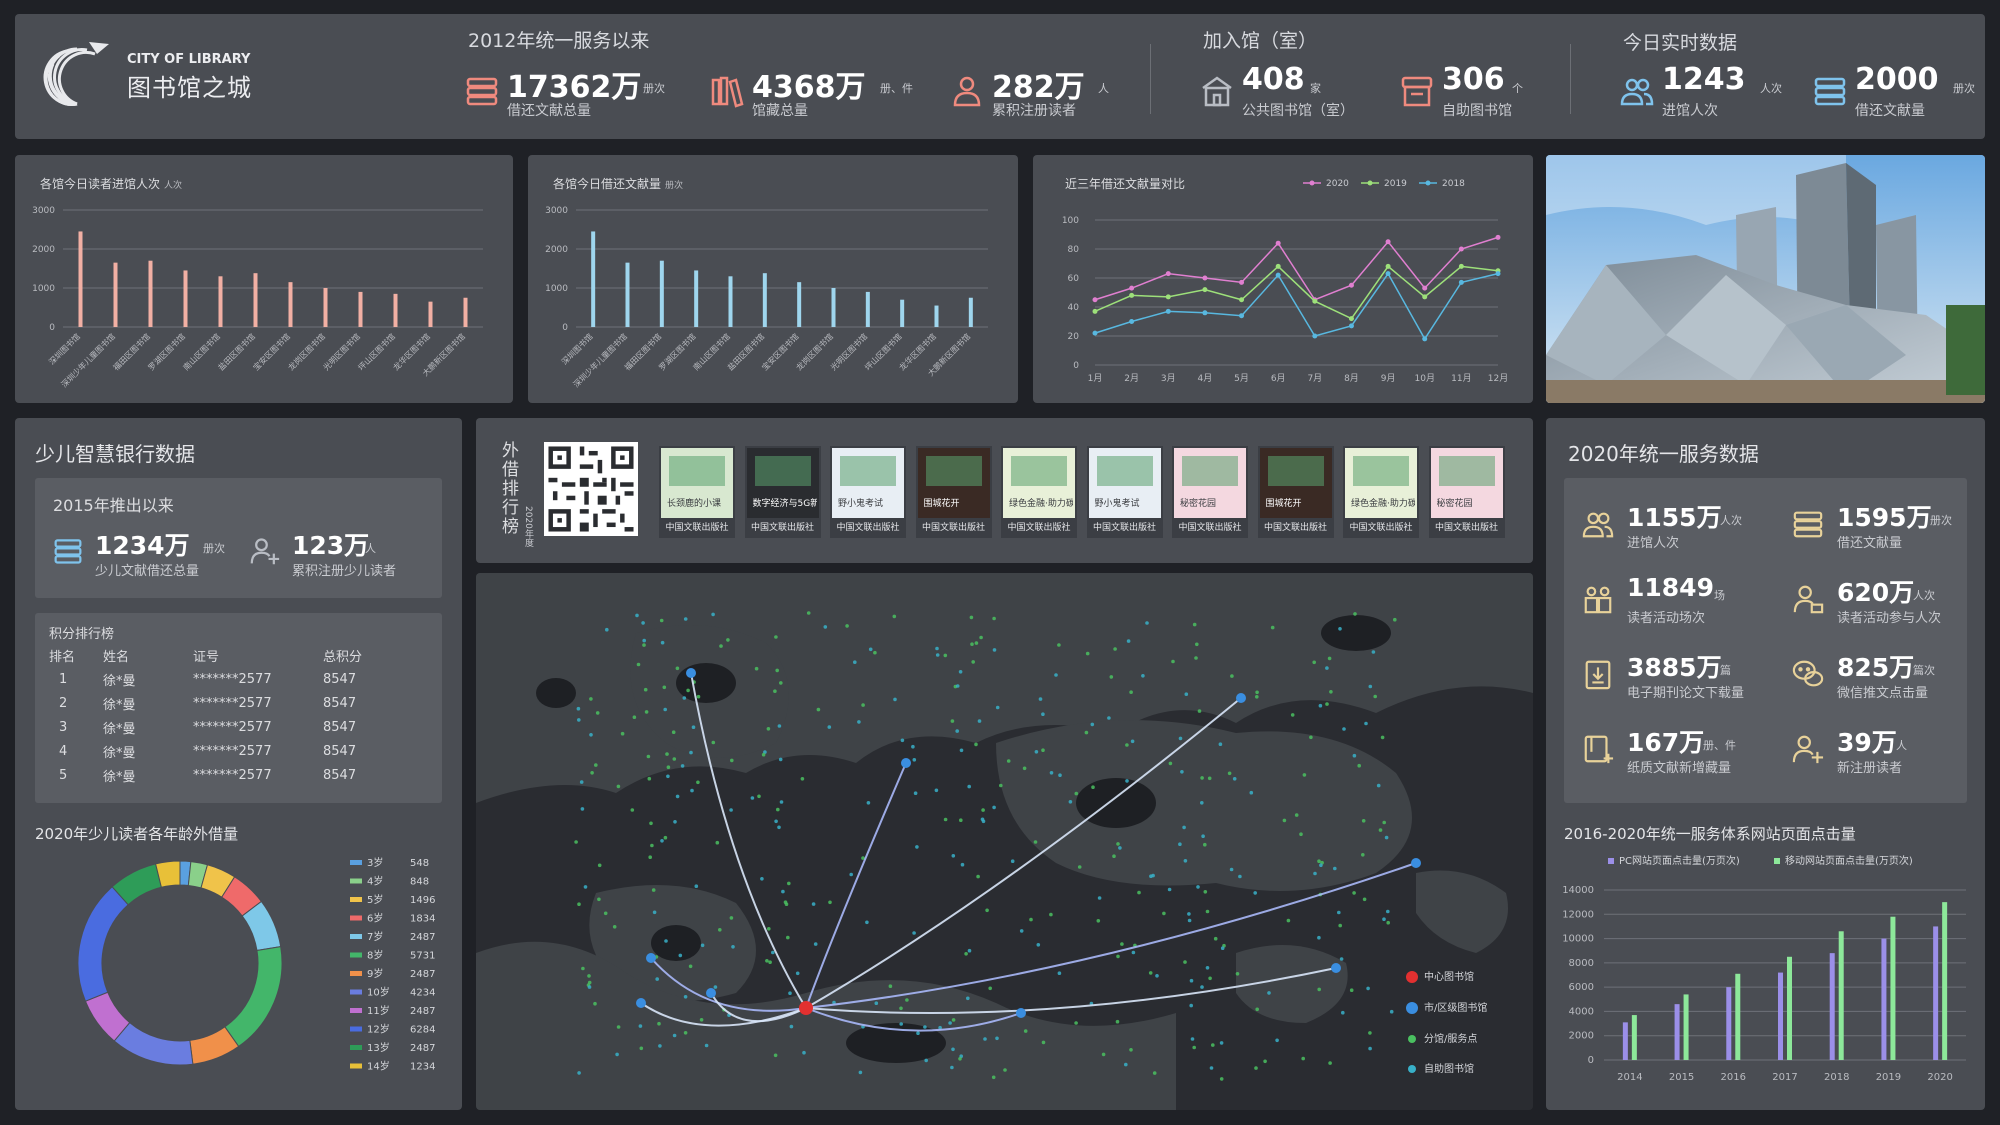  What do you see at coordinates (806, 1008) in the screenshot?
I see `central-library-point` at bounding box center [806, 1008].